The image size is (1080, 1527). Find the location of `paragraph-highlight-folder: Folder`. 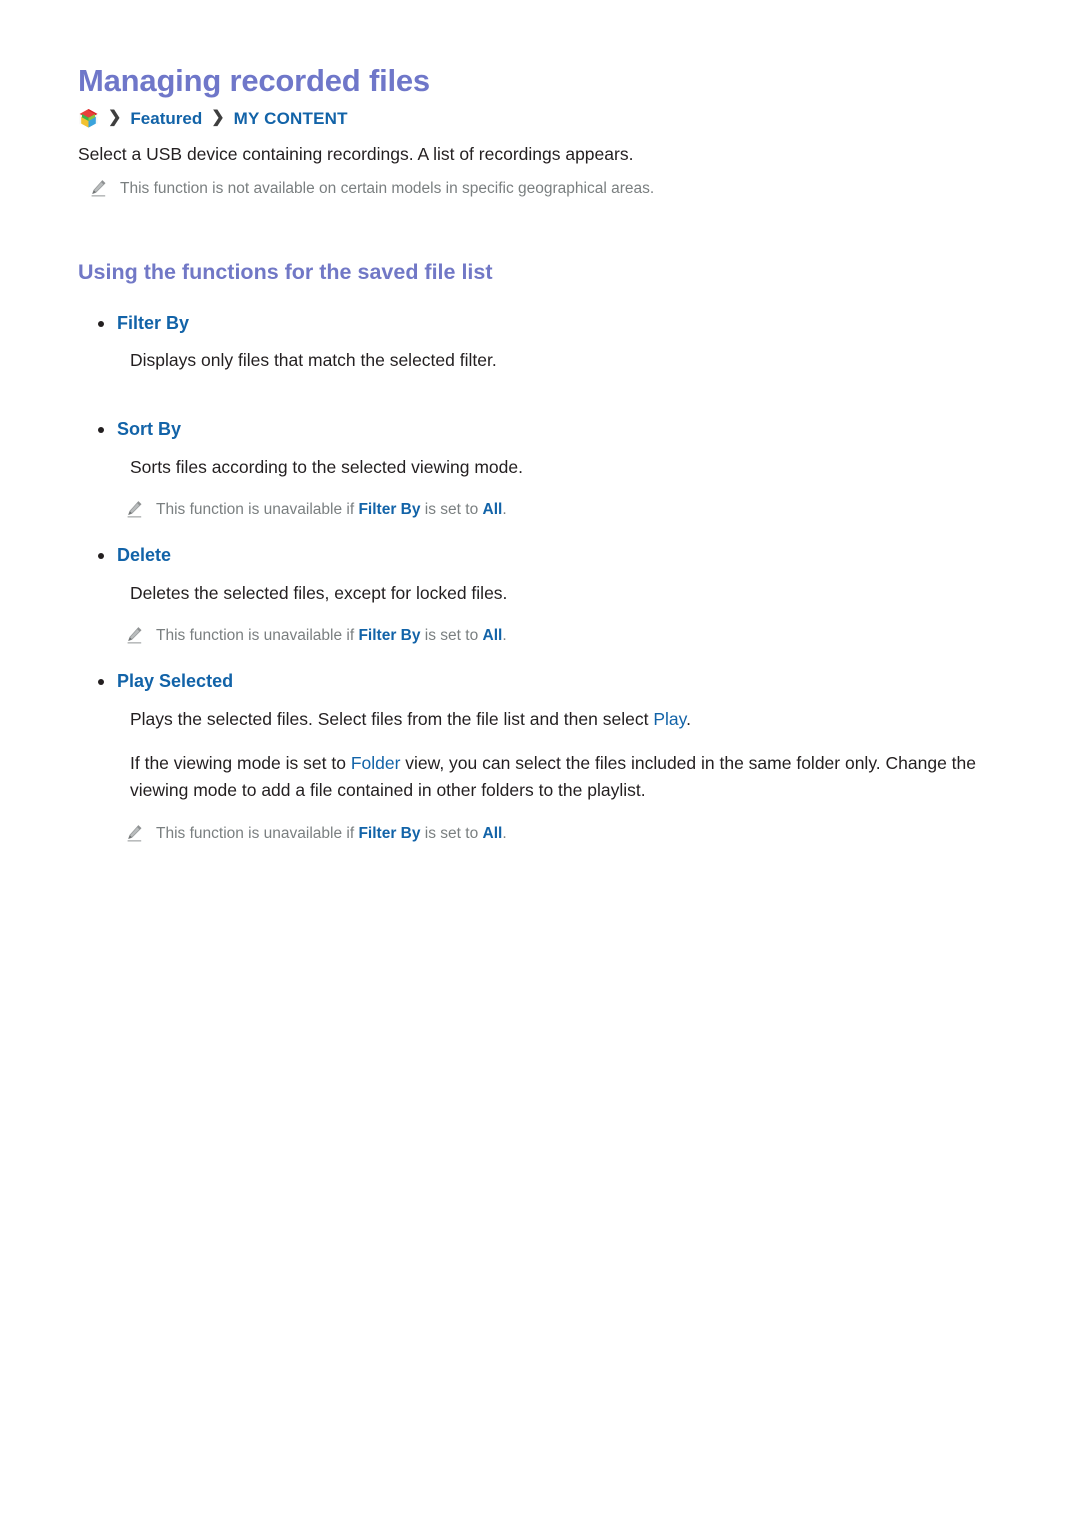

paragraph-highlight-folder: Folder is located at coordinates (375, 763).